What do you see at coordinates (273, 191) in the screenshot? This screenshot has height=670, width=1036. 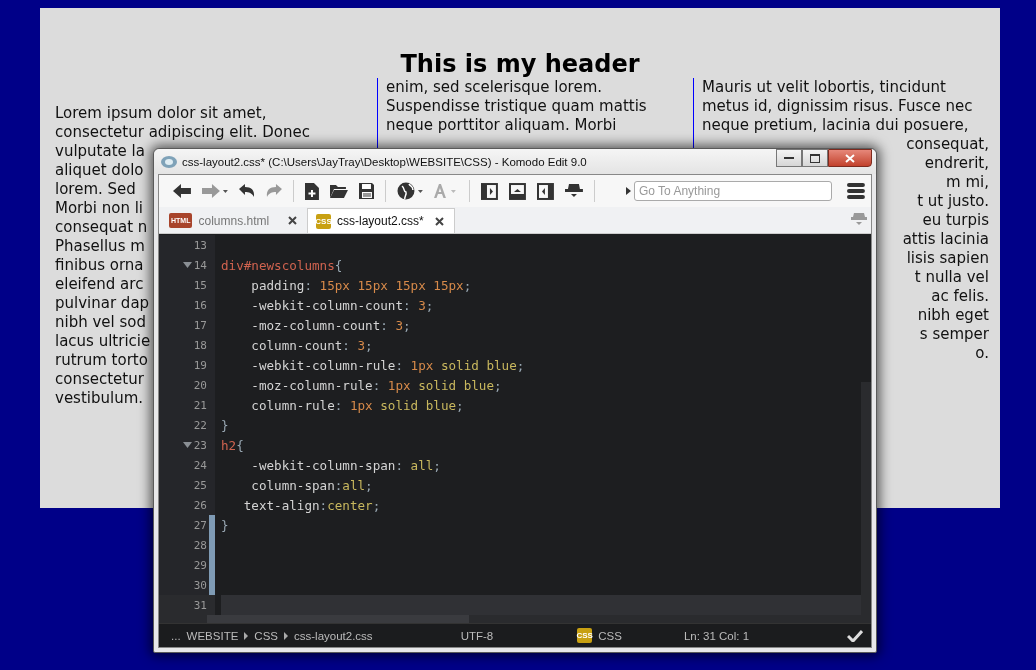 I see `redo-icon` at bounding box center [273, 191].